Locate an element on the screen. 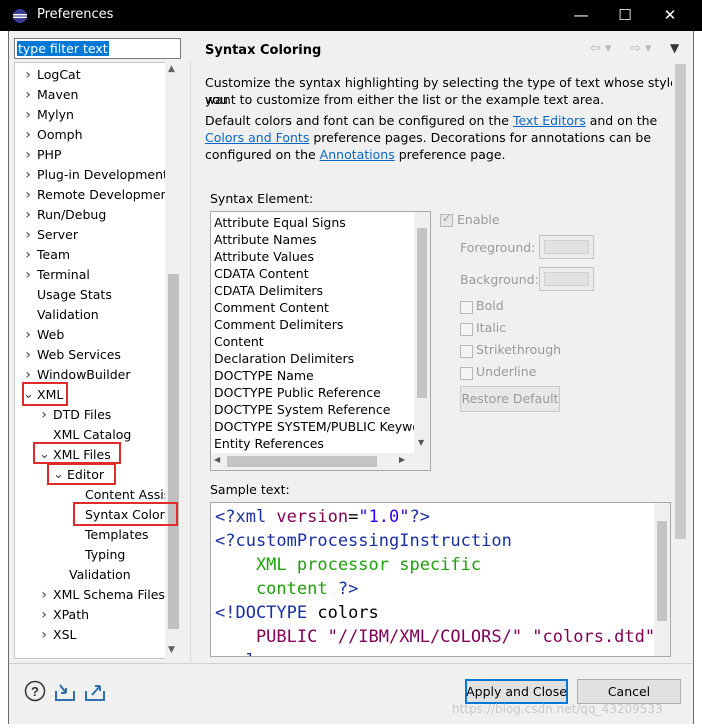  colors-and-fonts-link: Colors and Fonts is located at coordinates (257, 137).